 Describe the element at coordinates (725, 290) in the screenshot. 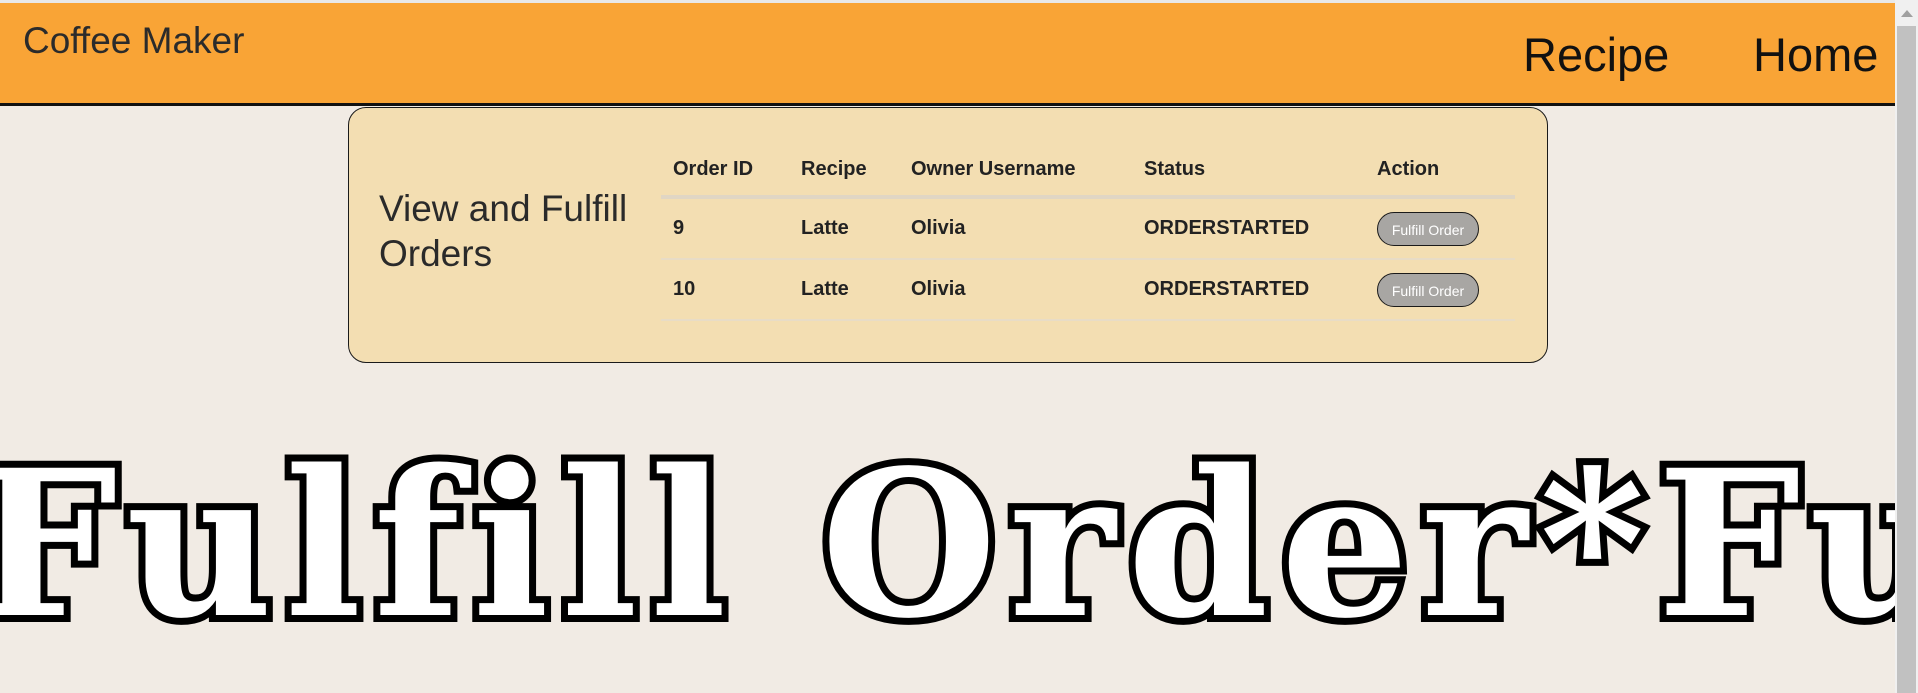

I see `order-id-cell: 10` at that location.